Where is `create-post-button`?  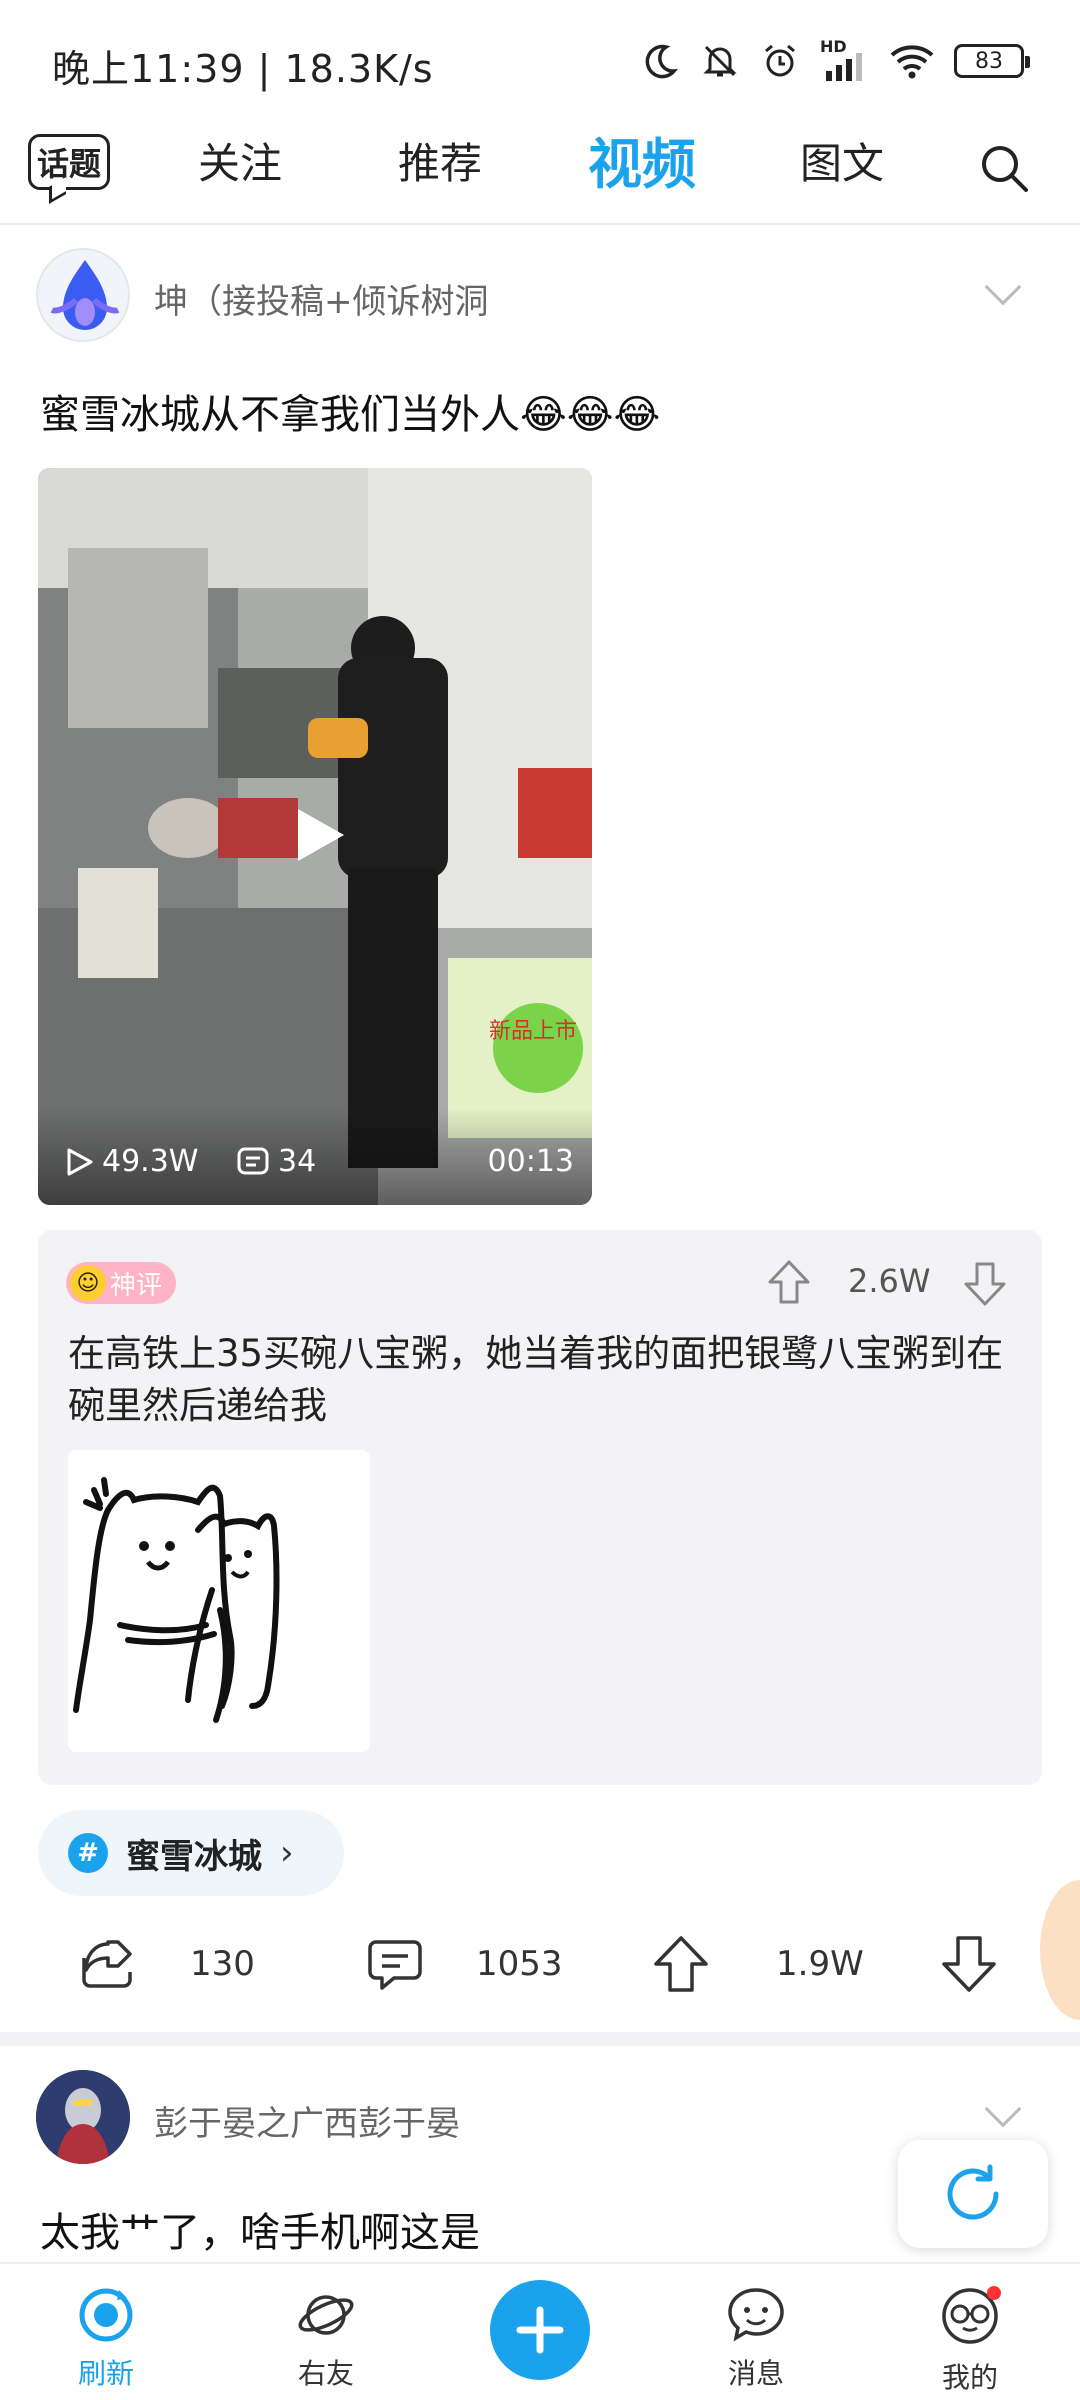 create-post-button is located at coordinates (540, 2330).